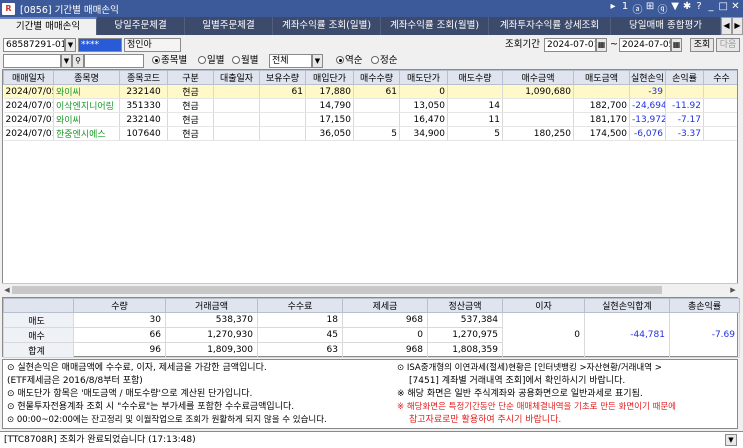  I want to click on tab-daily-return: 계좌수익률 조회(일별), so click(327, 26).